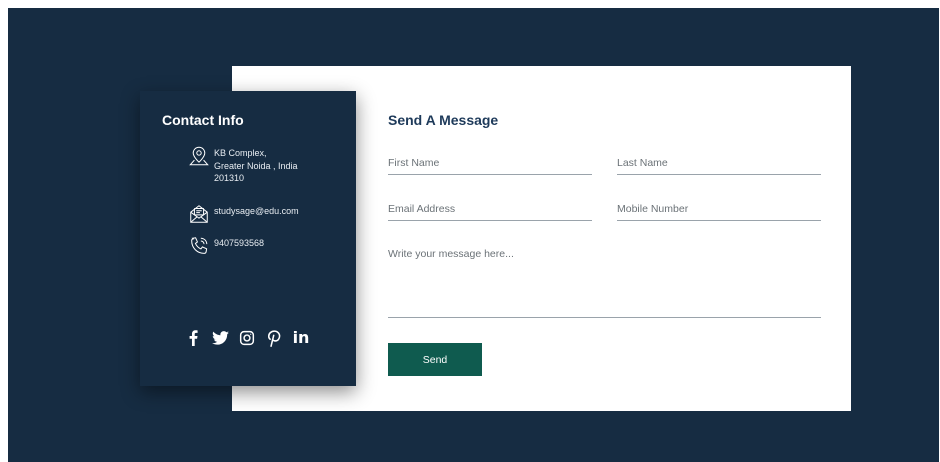  I want to click on pinterest-icon, so click(274, 338).